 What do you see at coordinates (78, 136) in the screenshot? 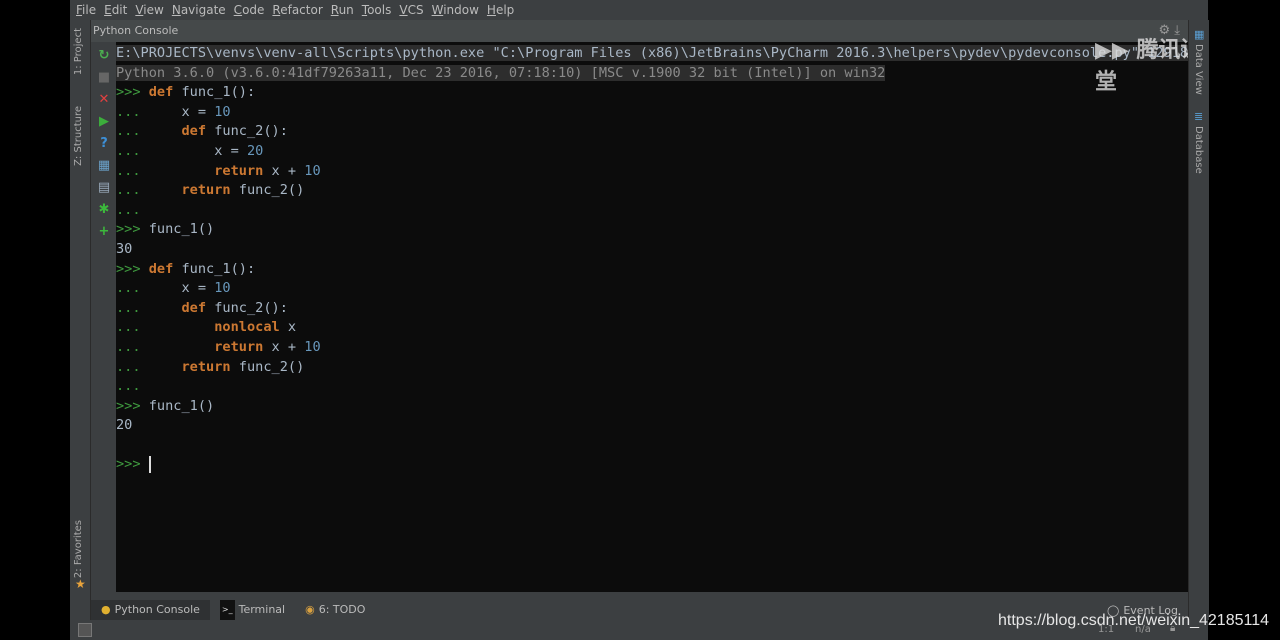
I see `tab-structure: Z: Structure` at bounding box center [78, 136].